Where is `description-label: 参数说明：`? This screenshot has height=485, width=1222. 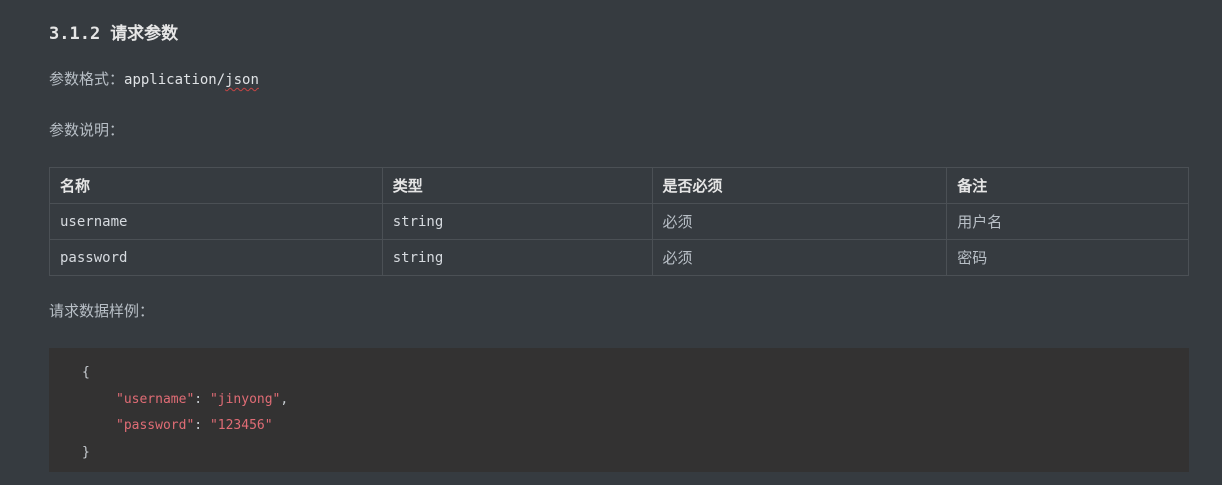
description-label: 参数说明： is located at coordinates (87, 130).